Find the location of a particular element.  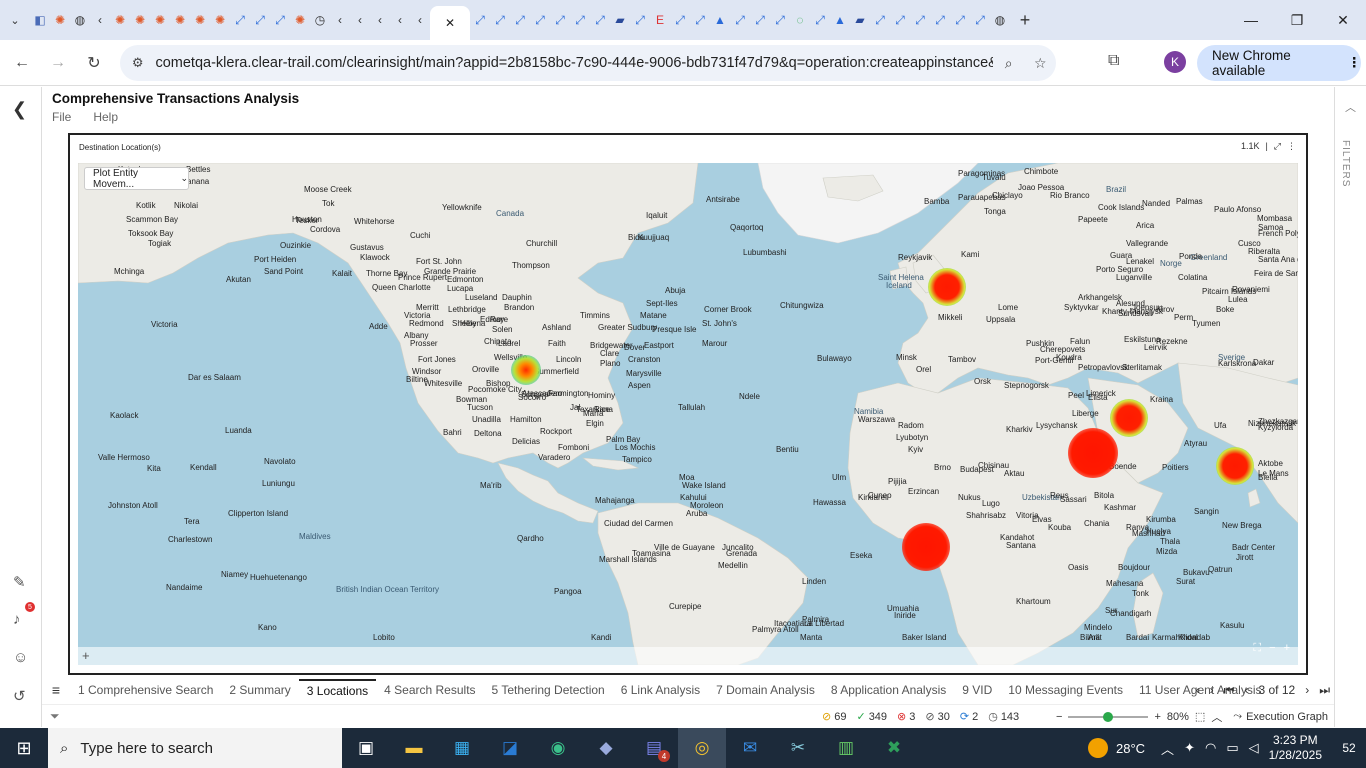

a-icon: ▲ is located at coordinates (720, 20).